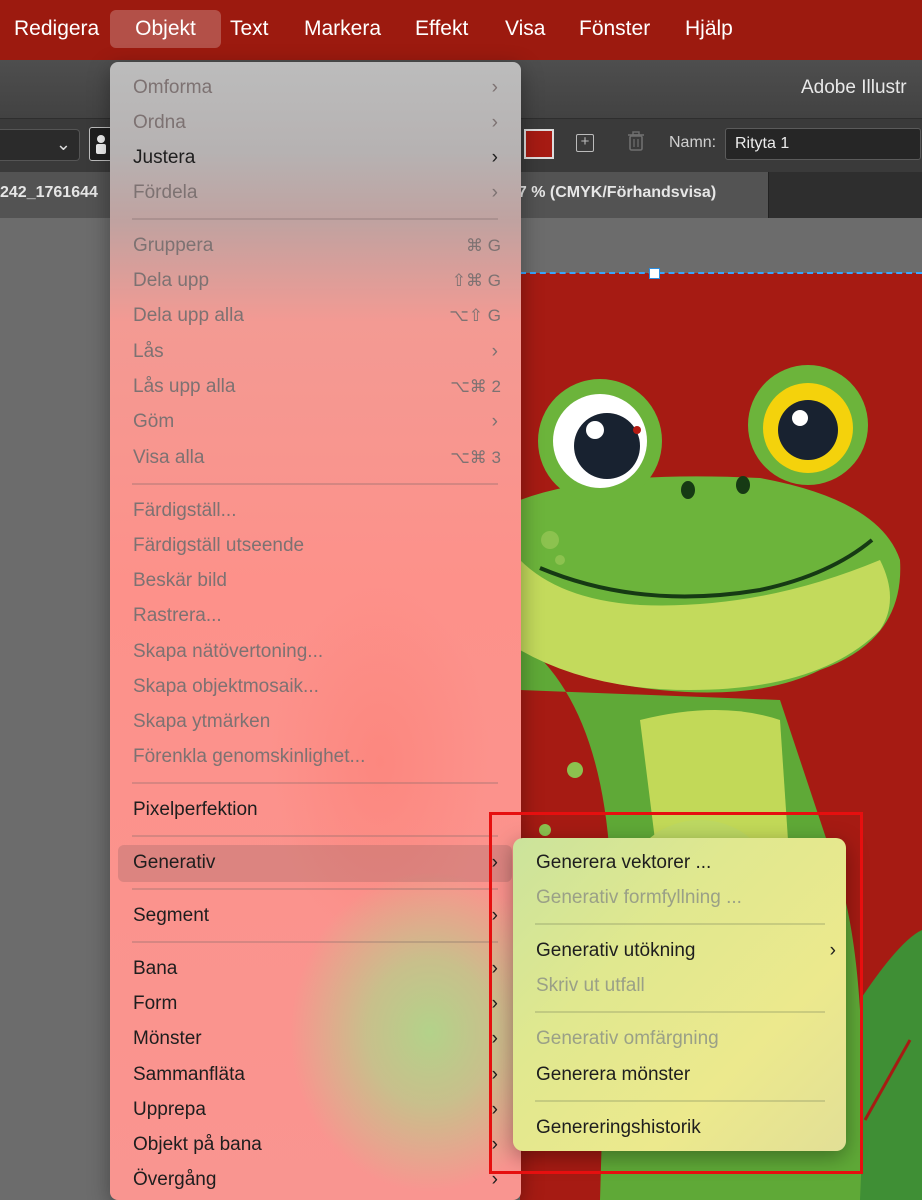 The height and width of the screenshot is (1200, 922). What do you see at coordinates (40, 145) in the screenshot?
I see `preset-dropdown: ⌄` at bounding box center [40, 145].